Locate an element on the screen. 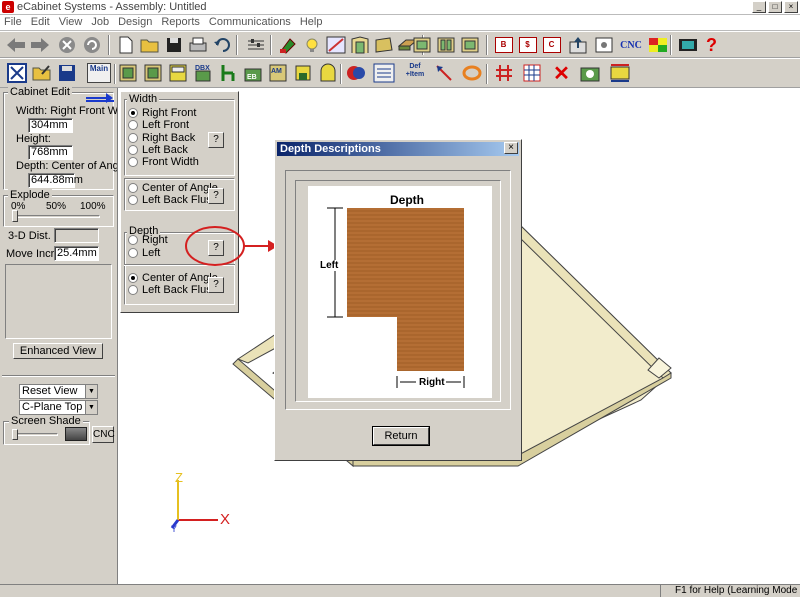 The width and height of the screenshot is (800, 597). menu-view: View is located at coordinates (71, 22).